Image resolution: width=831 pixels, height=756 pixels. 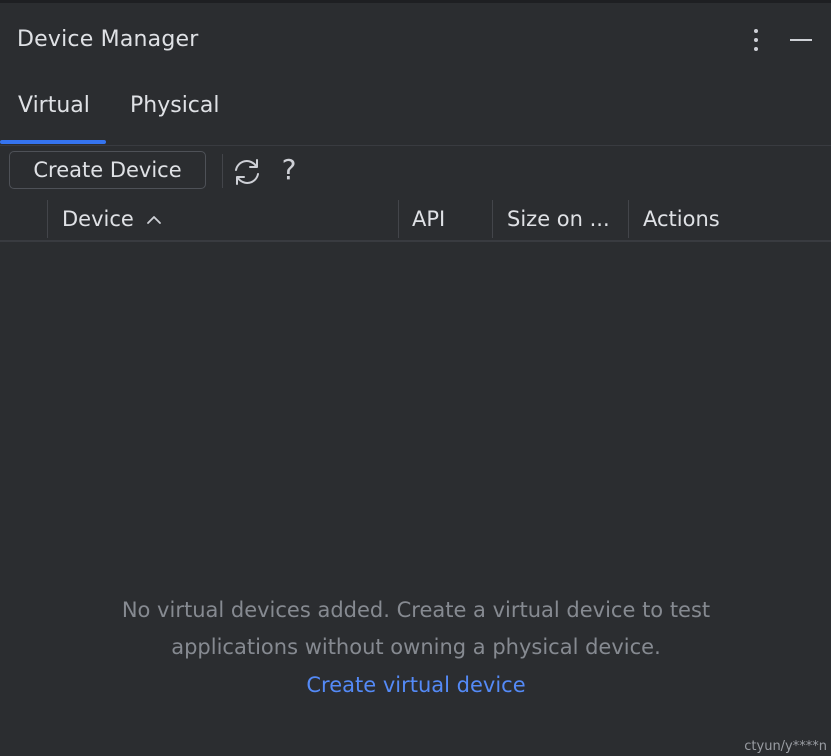 I want to click on column-header-label: Device, so click(x=98, y=219).